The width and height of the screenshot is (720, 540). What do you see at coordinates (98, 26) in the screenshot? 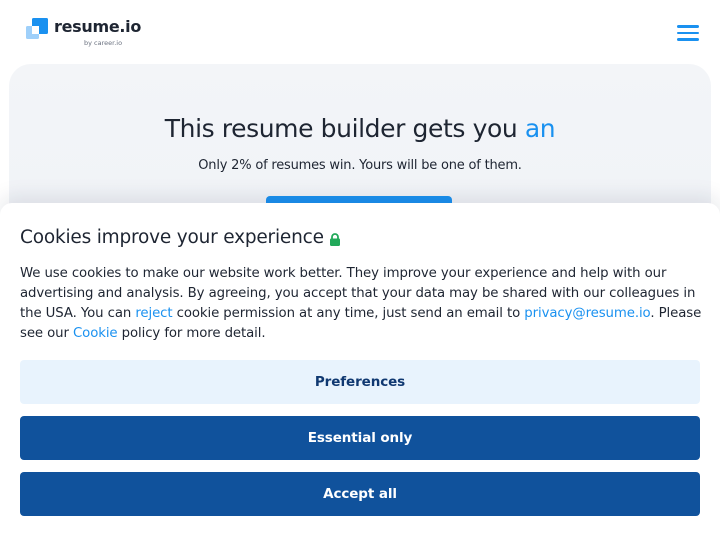
I see `logo-text: resume.io` at bounding box center [98, 26].